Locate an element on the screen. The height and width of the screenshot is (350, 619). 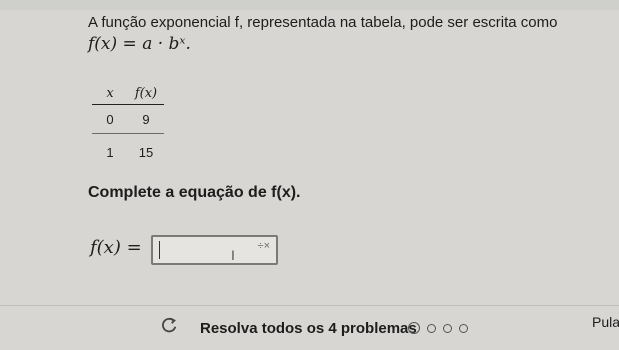
footer-bar: Resolva todos os 4 problemas Pula is located at coordinates (309, 328).